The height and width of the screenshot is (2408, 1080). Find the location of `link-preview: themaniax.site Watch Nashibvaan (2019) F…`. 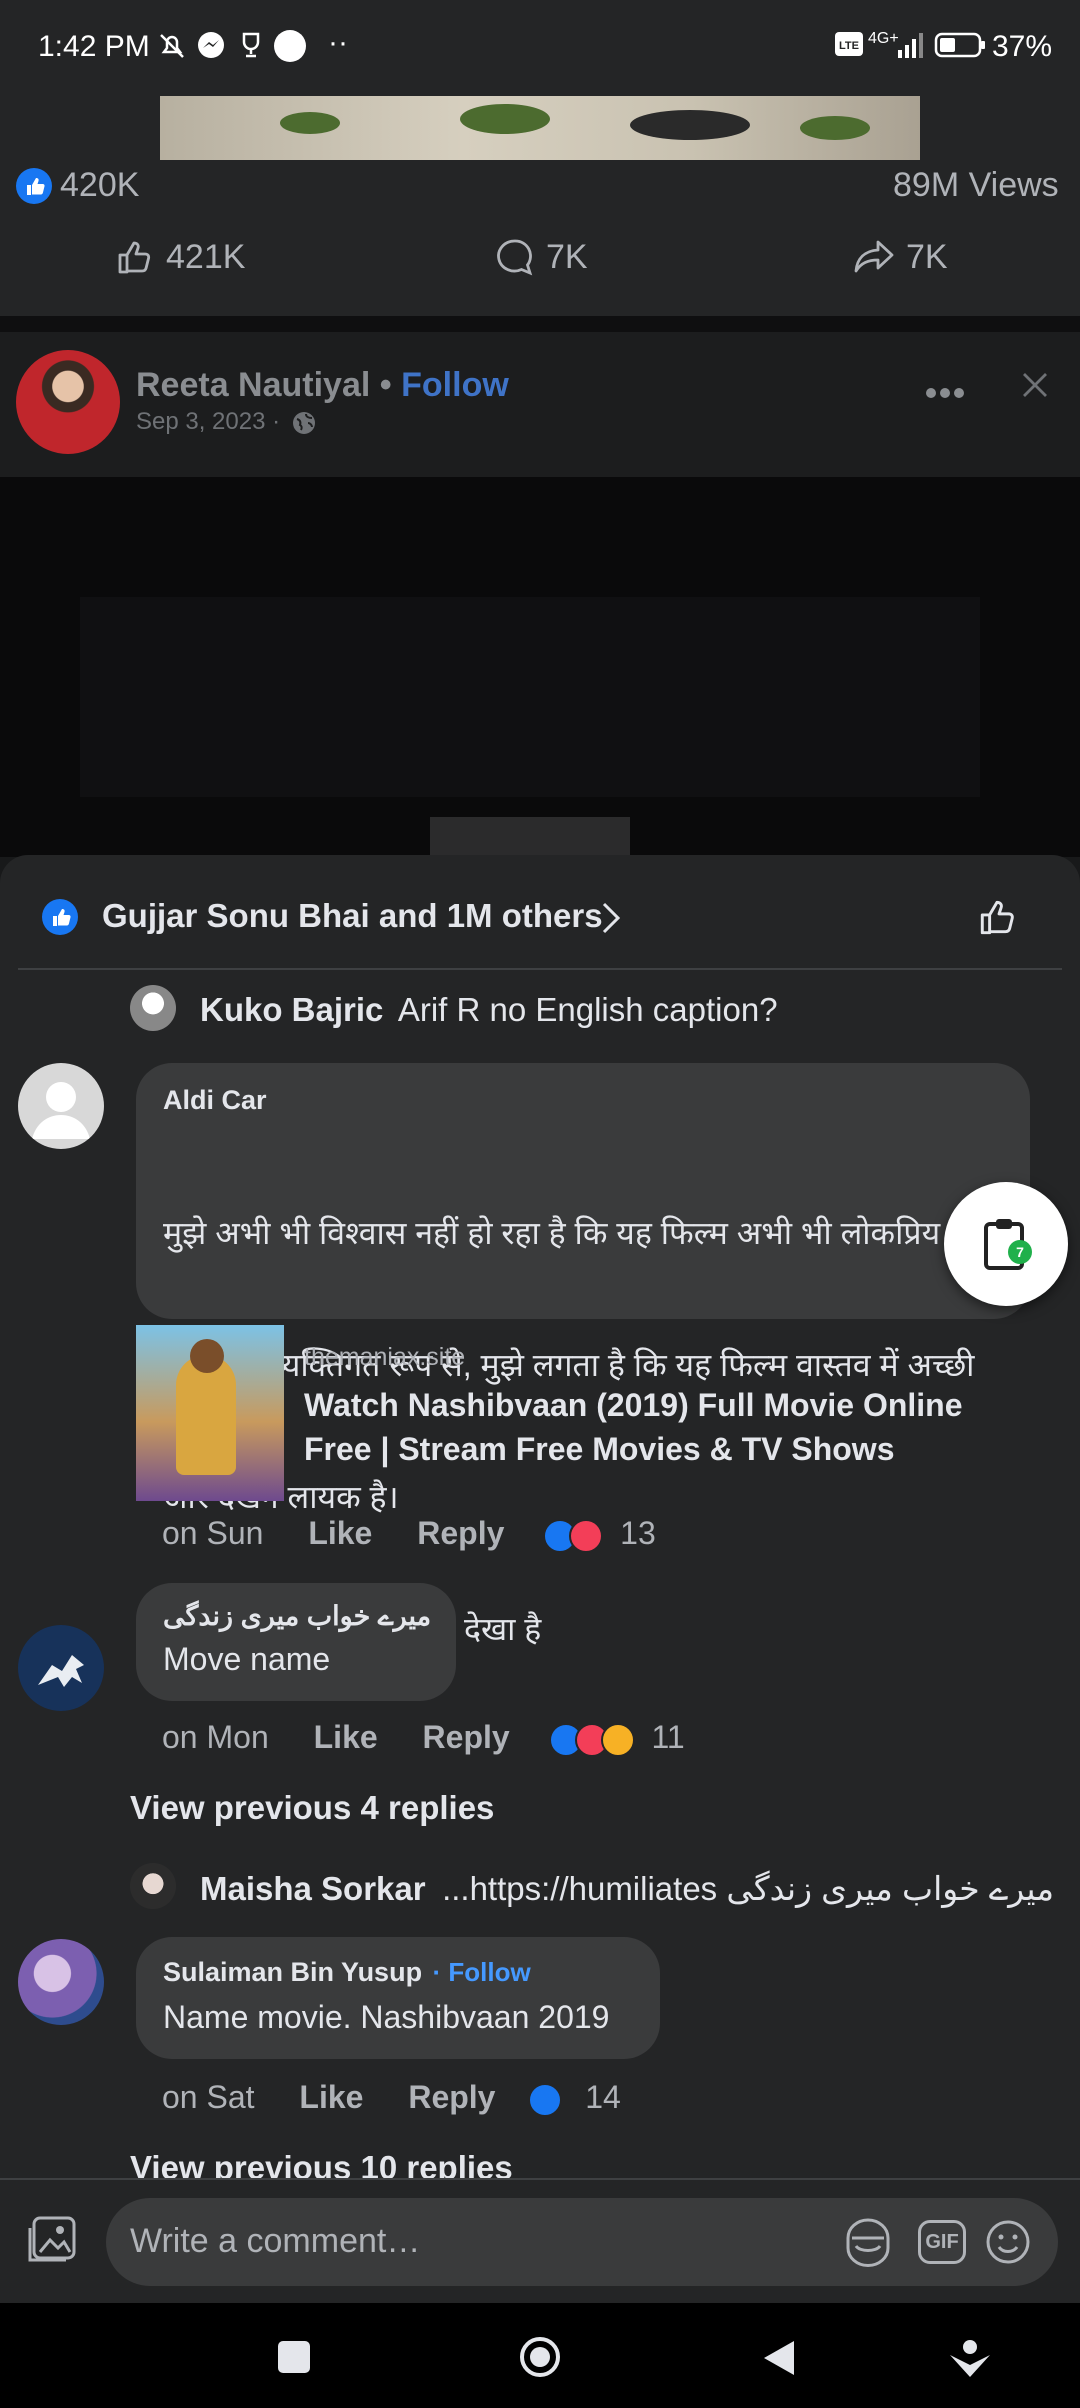

link-preview: themaniax.site Watch Nashibvaan (2019) F… is located at coordinates (576, 1413).